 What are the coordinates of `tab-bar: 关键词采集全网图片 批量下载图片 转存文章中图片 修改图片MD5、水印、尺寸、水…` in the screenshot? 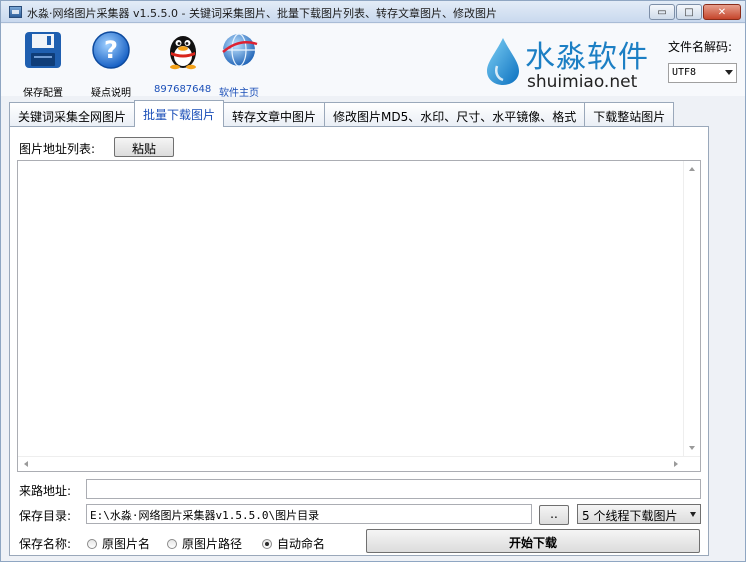 It's located at (342, 113).